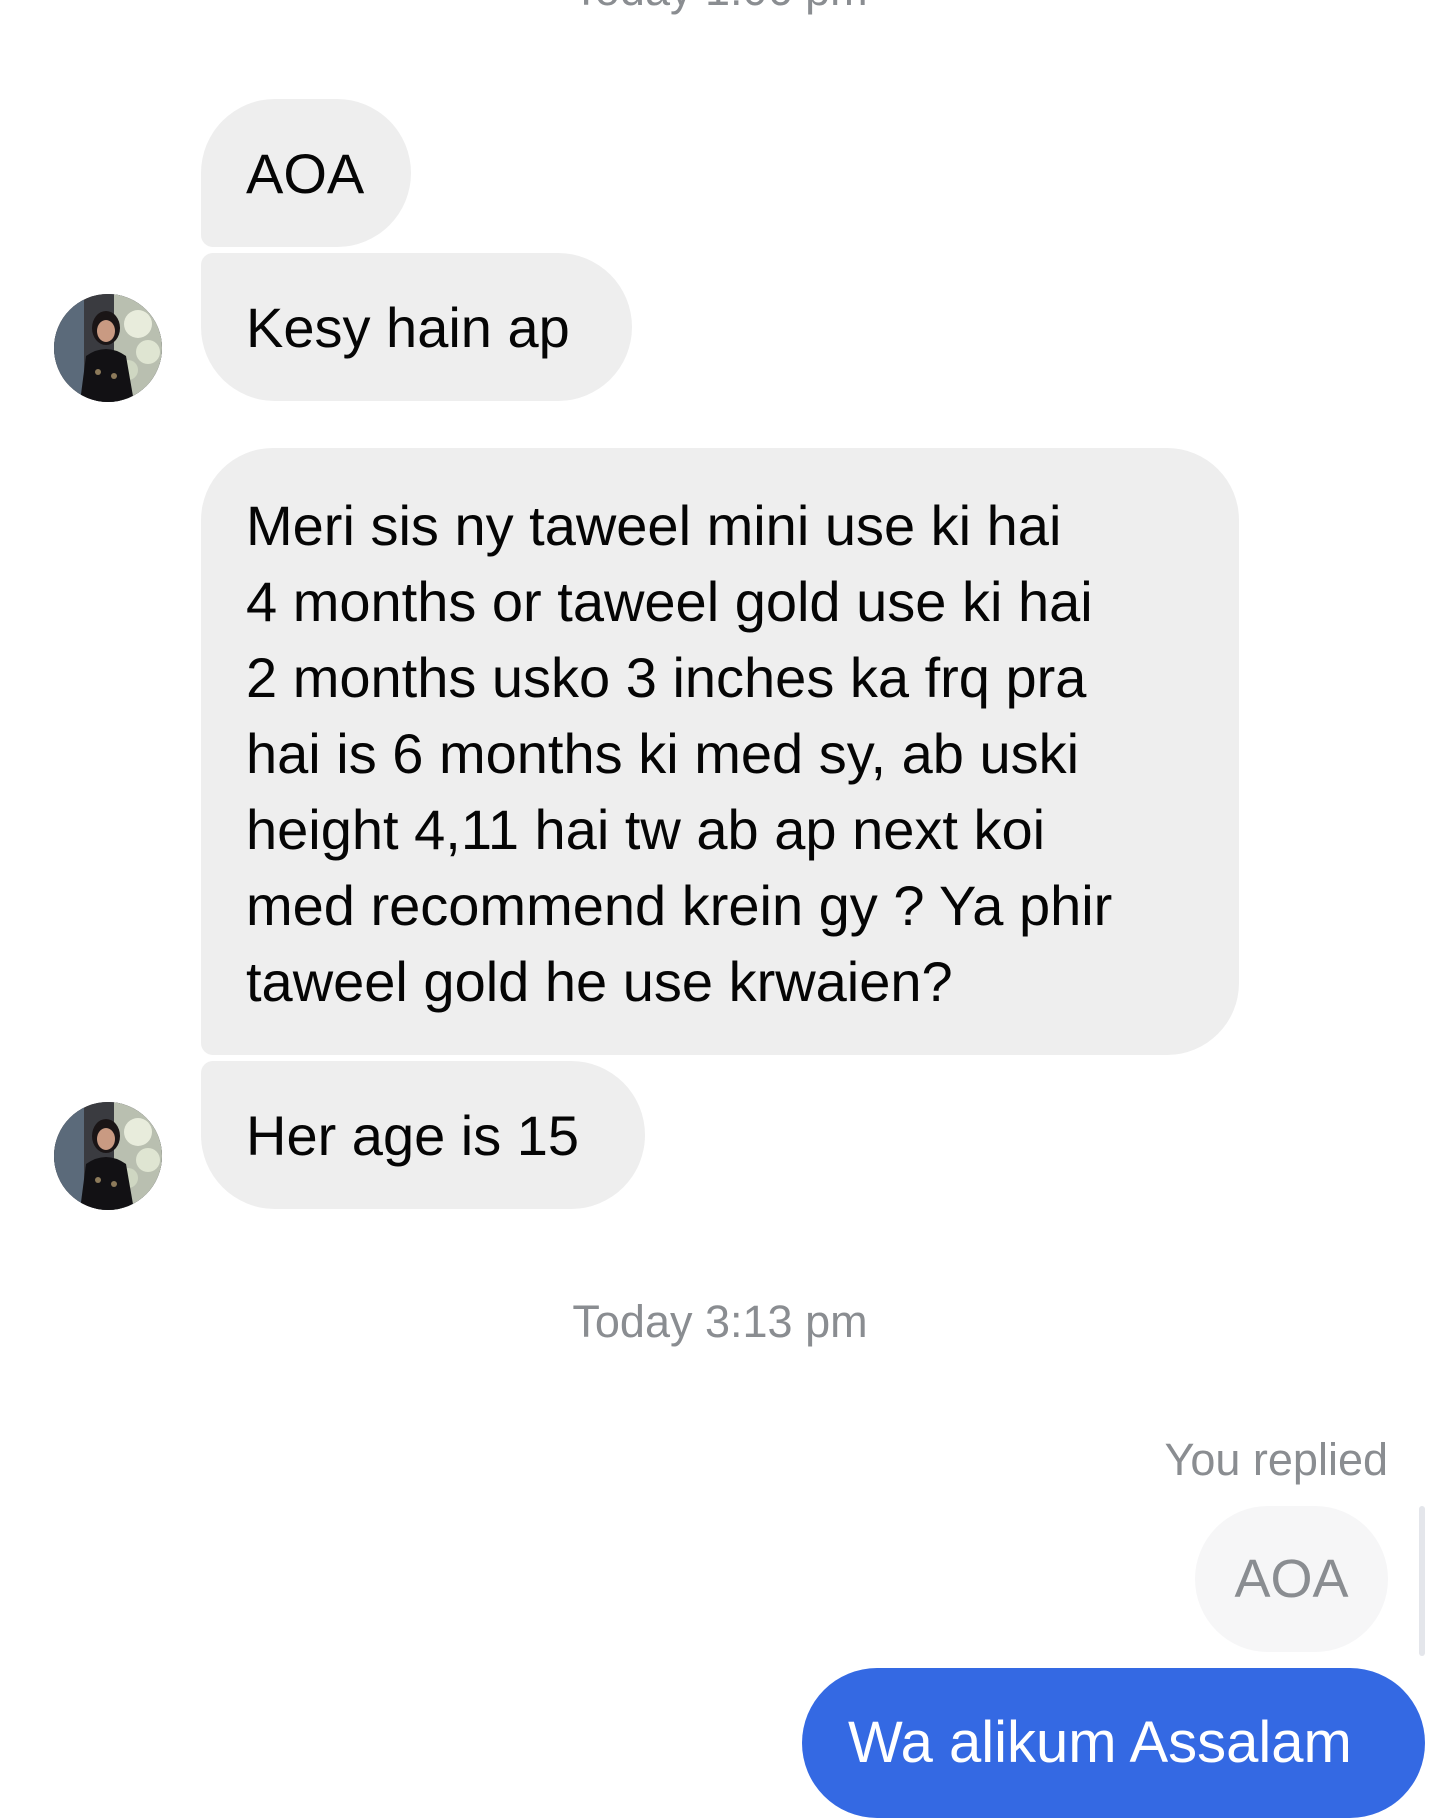  Describe the element at coordinates (1291, 1579) in the screenshot. I see `quoted-message: AOA` at that location.